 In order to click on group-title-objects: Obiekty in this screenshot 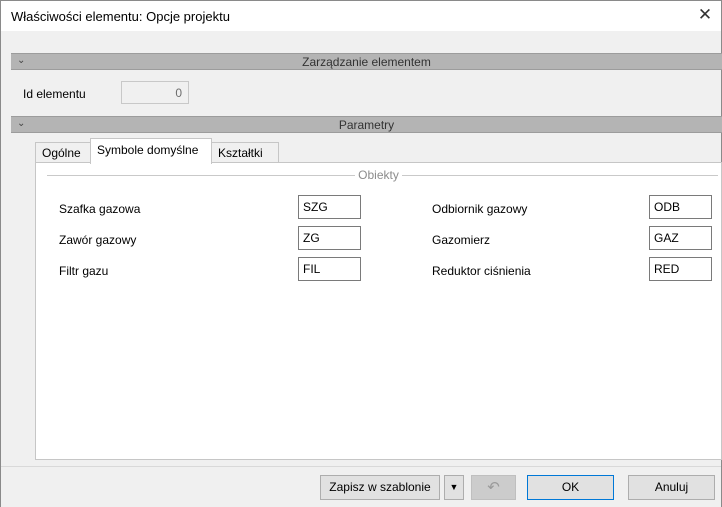, I will do `click(378, 175)`.